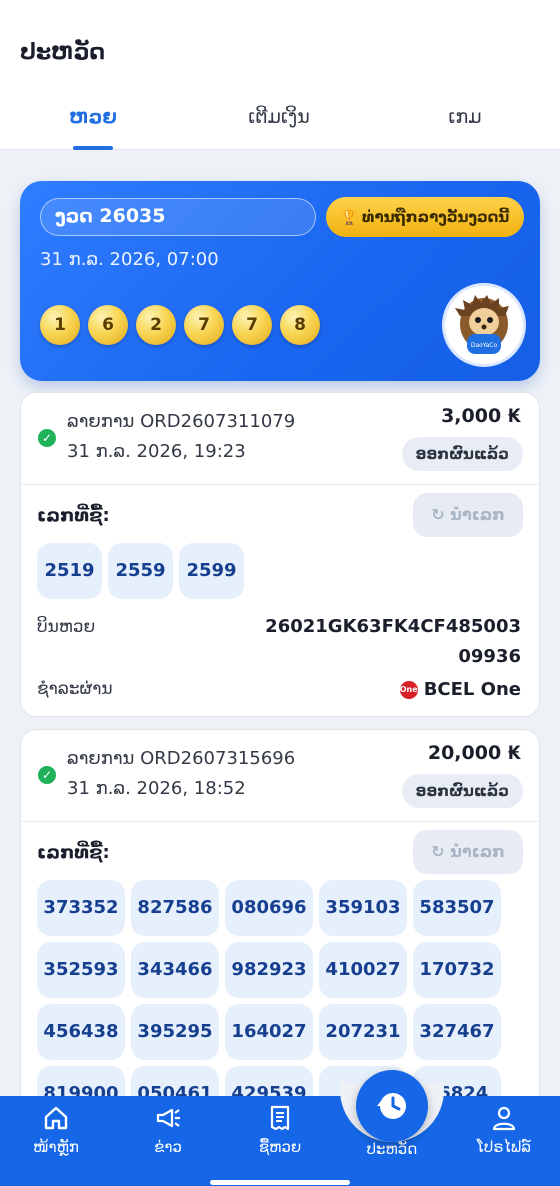 The width and height of the screenshot is (560, 1186). I want to click on payment-label: ຊຳລະຜ່ານ, so click(75, 689).